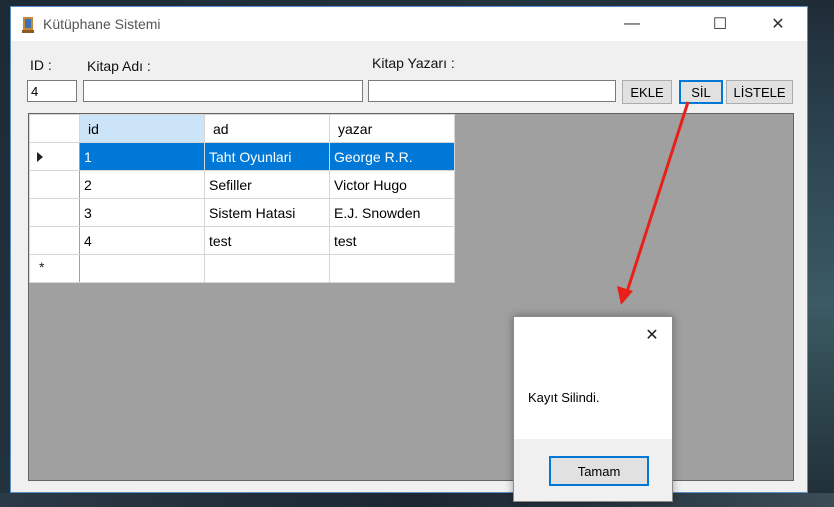 The height and width of the screenshot is (507, 834). What do you see at coordinates (413, 63) in the screenshot?
I see `book-author-label: Kitap Yazarı :` at bounding box center [413, 63].